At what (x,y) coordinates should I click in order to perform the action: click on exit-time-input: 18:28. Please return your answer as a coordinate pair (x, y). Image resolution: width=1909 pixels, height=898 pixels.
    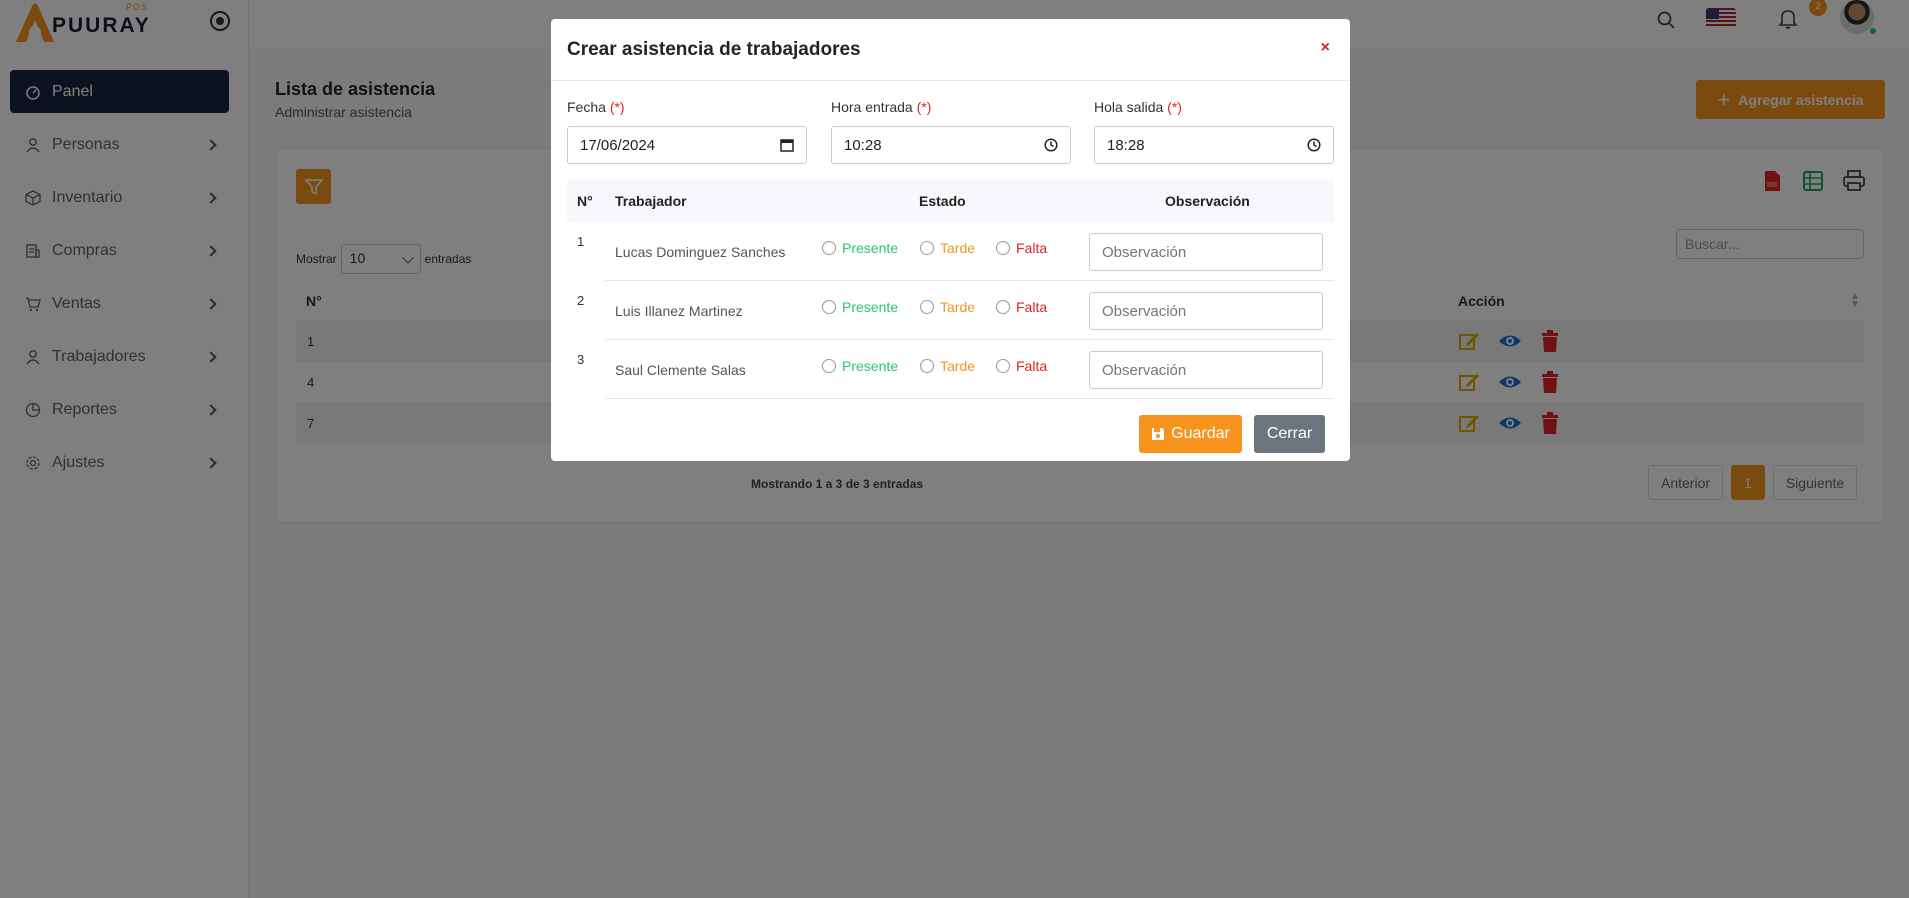
    Looking at the image, I should click on (1214, 145).